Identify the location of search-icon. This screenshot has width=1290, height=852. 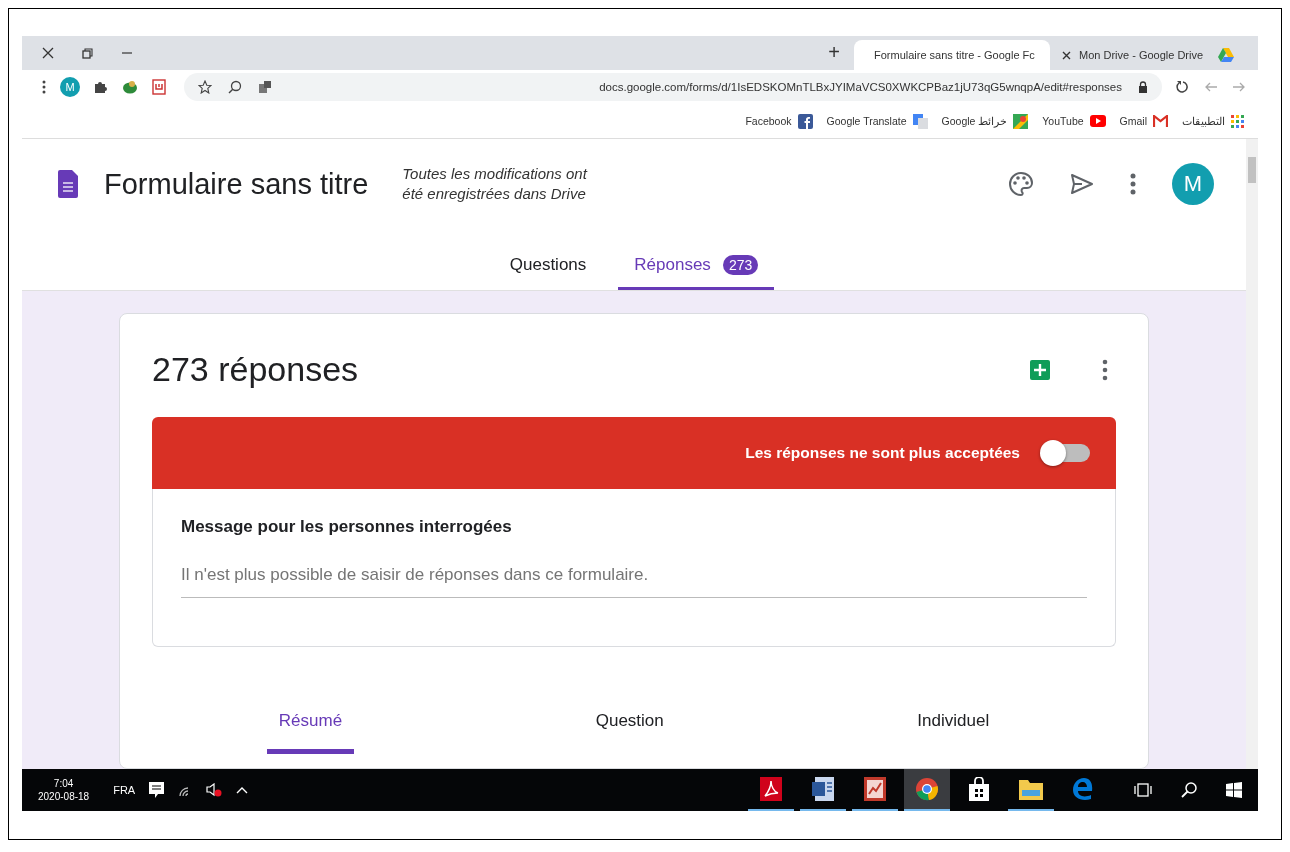
(1189, 790).